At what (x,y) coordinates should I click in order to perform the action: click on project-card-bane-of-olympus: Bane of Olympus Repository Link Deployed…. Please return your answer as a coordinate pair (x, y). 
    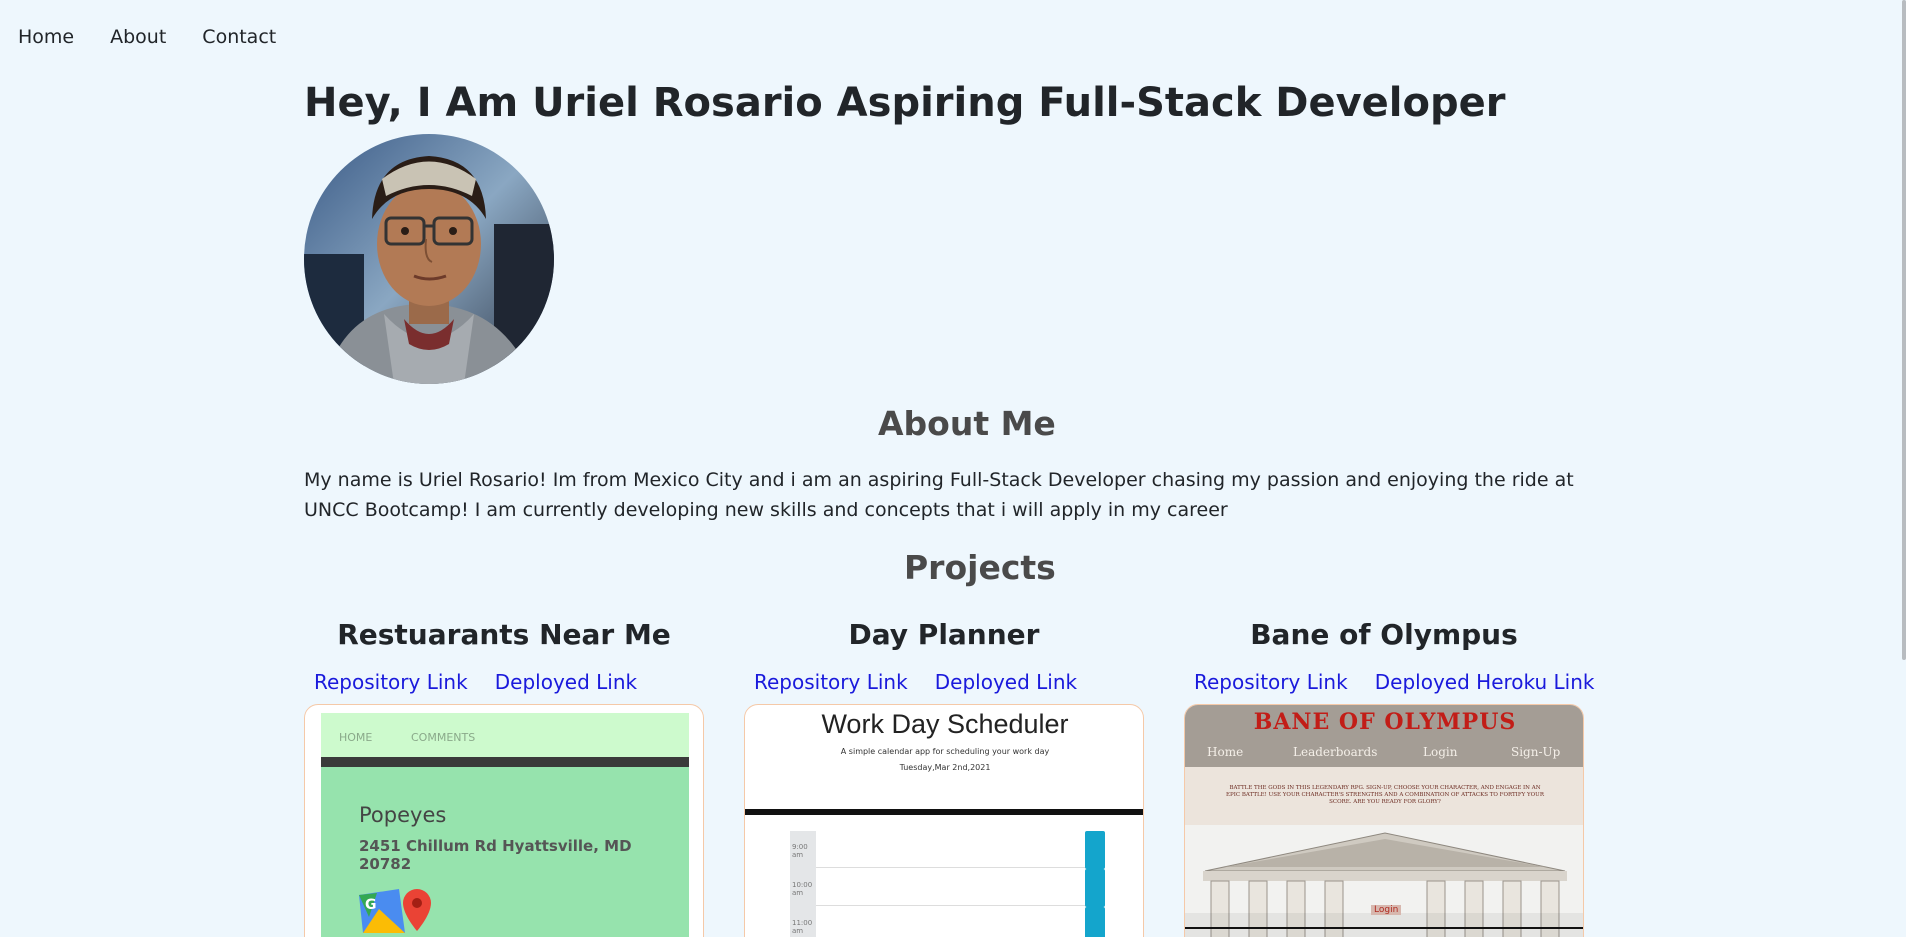
    Looking at the image, I should click on (1389, 774).